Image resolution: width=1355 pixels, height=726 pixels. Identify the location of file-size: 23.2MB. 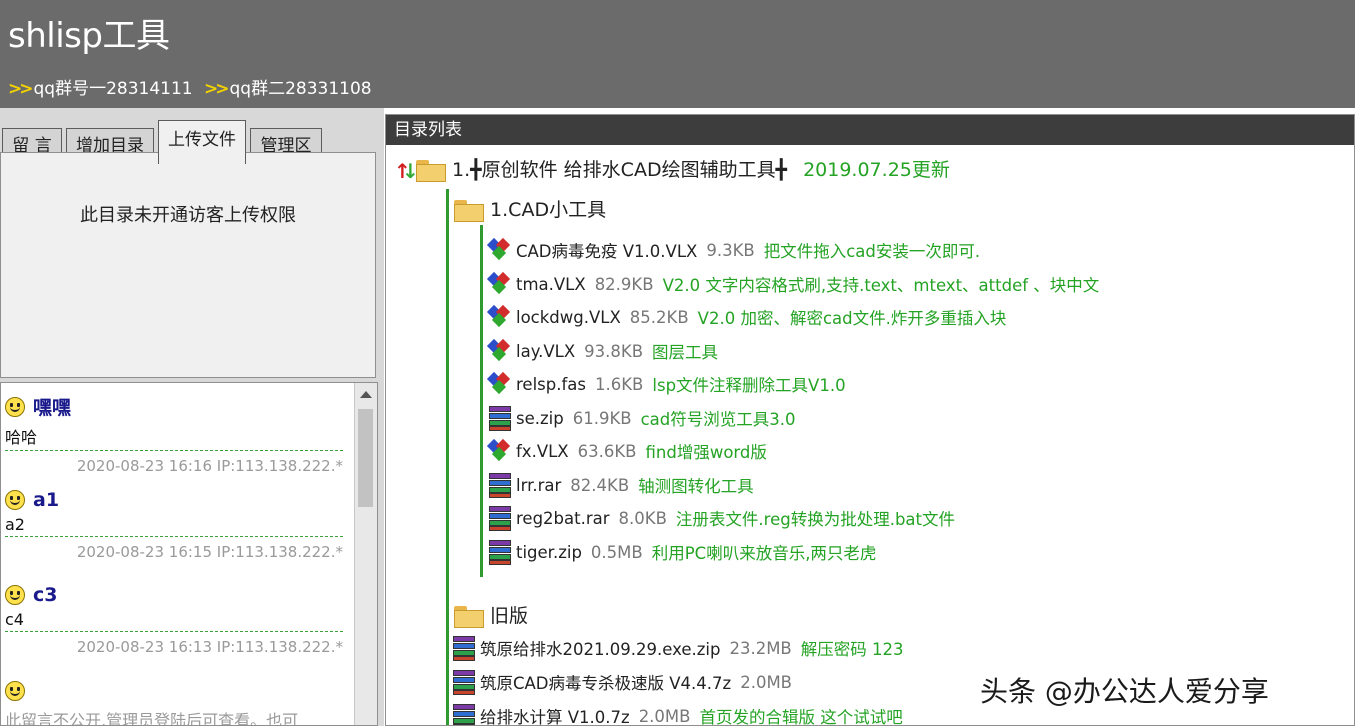
(760, 648).